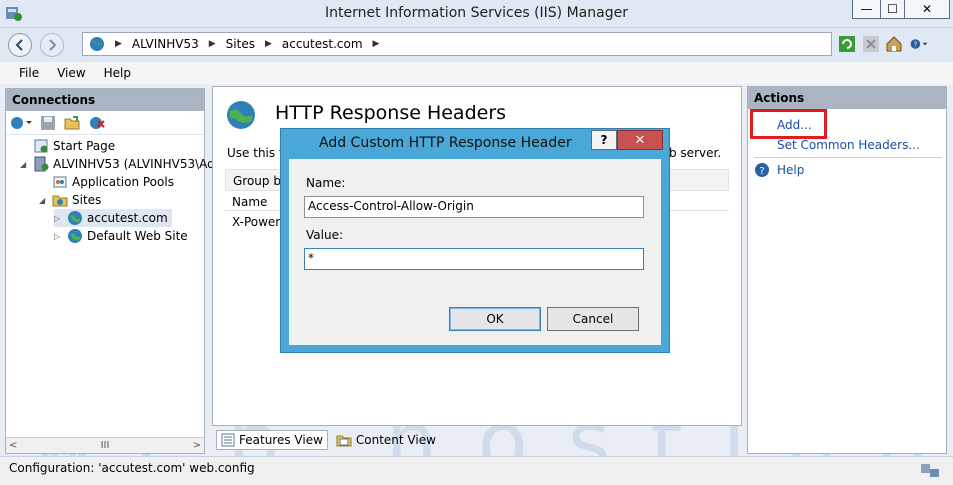 The image size is (953, 485). Describe the element at coordinates (241, 115) in the screenshot. I see `http-headers-globe-icon` at that location.